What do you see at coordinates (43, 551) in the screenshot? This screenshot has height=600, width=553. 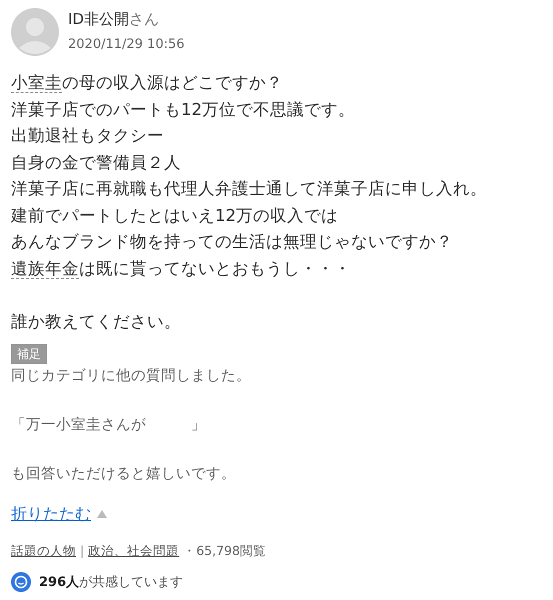 I see `category-link: 話題の人物` at bounding box center [43, 551].